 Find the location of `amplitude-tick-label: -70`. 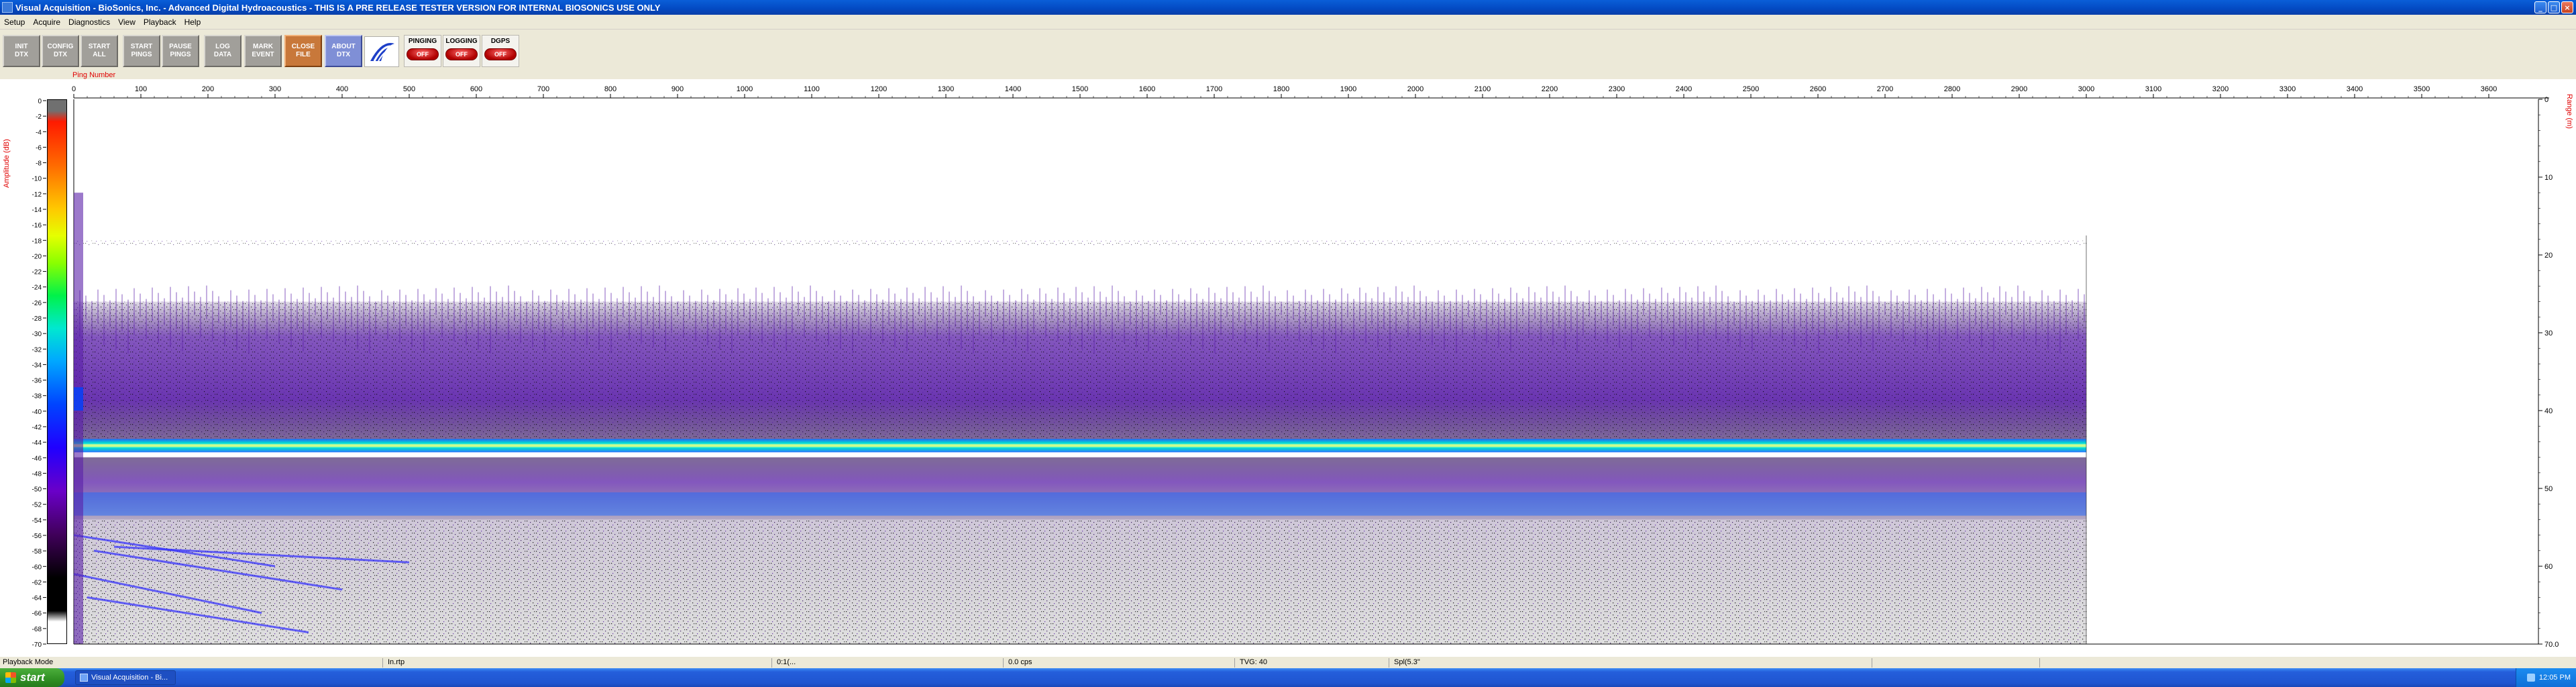

amplitude-tick-label: -70 is located at coordinates (37, 645).